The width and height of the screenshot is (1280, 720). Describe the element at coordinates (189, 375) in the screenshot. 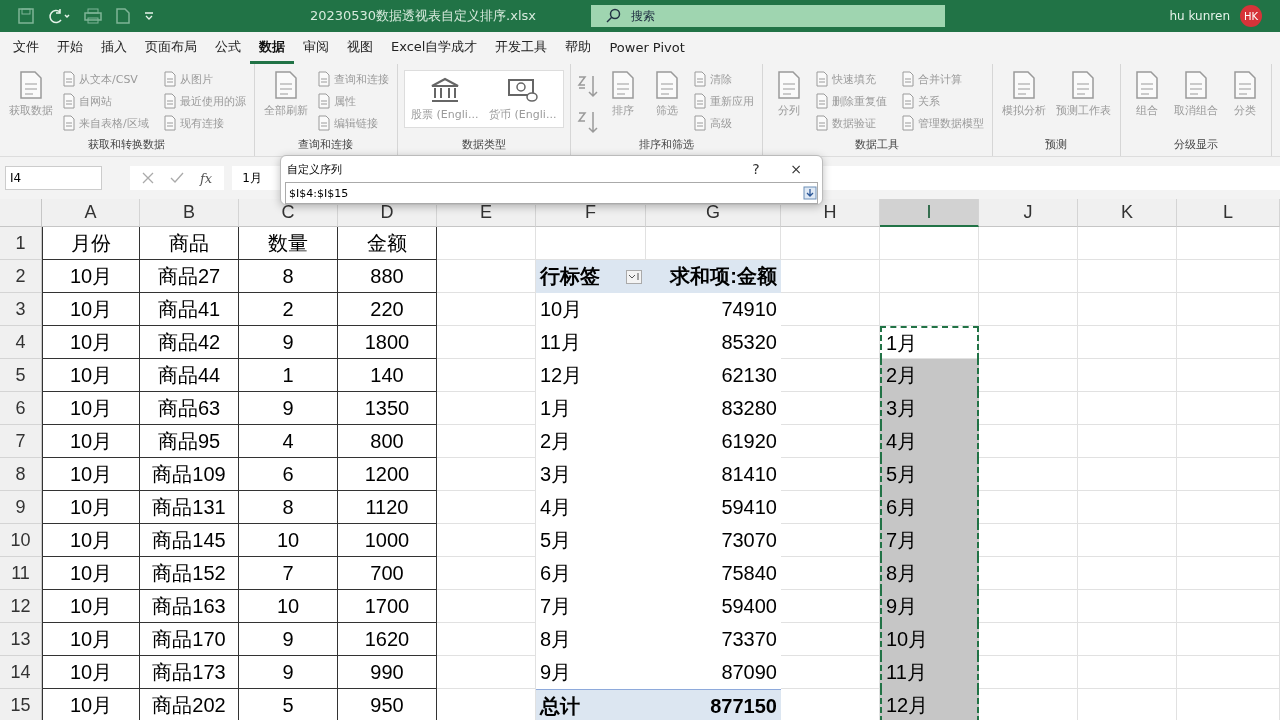

I see `table-cell: 商品44` at that location.